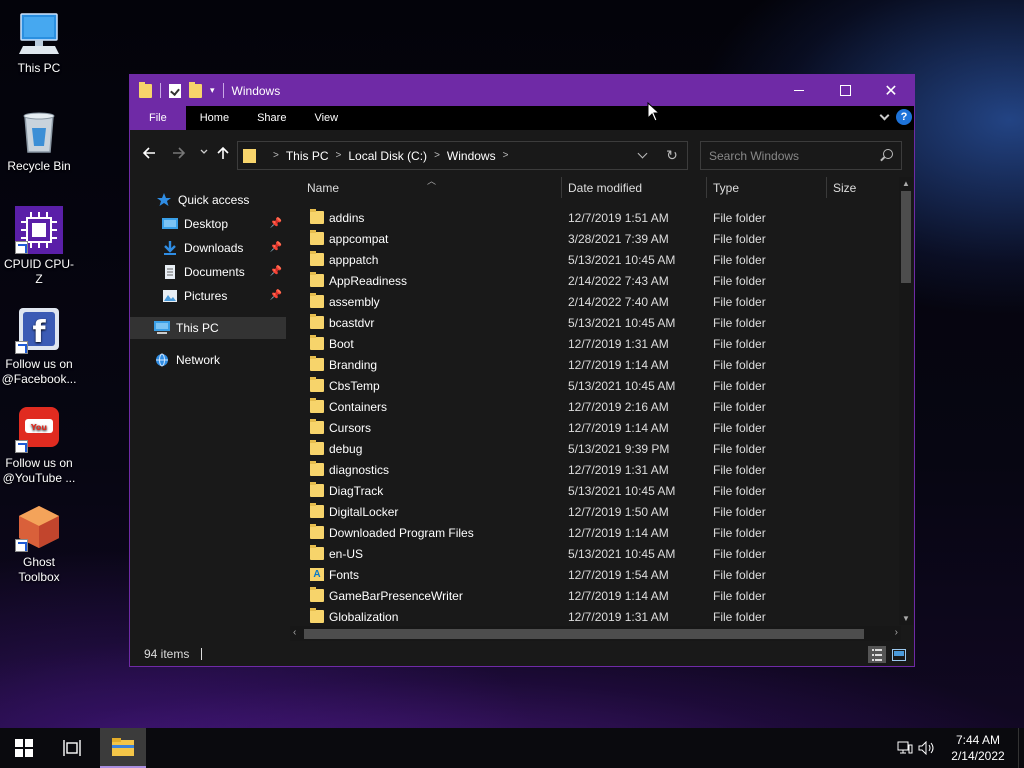  I want to click on sidebar-item-network: Network, so click(208, 360).